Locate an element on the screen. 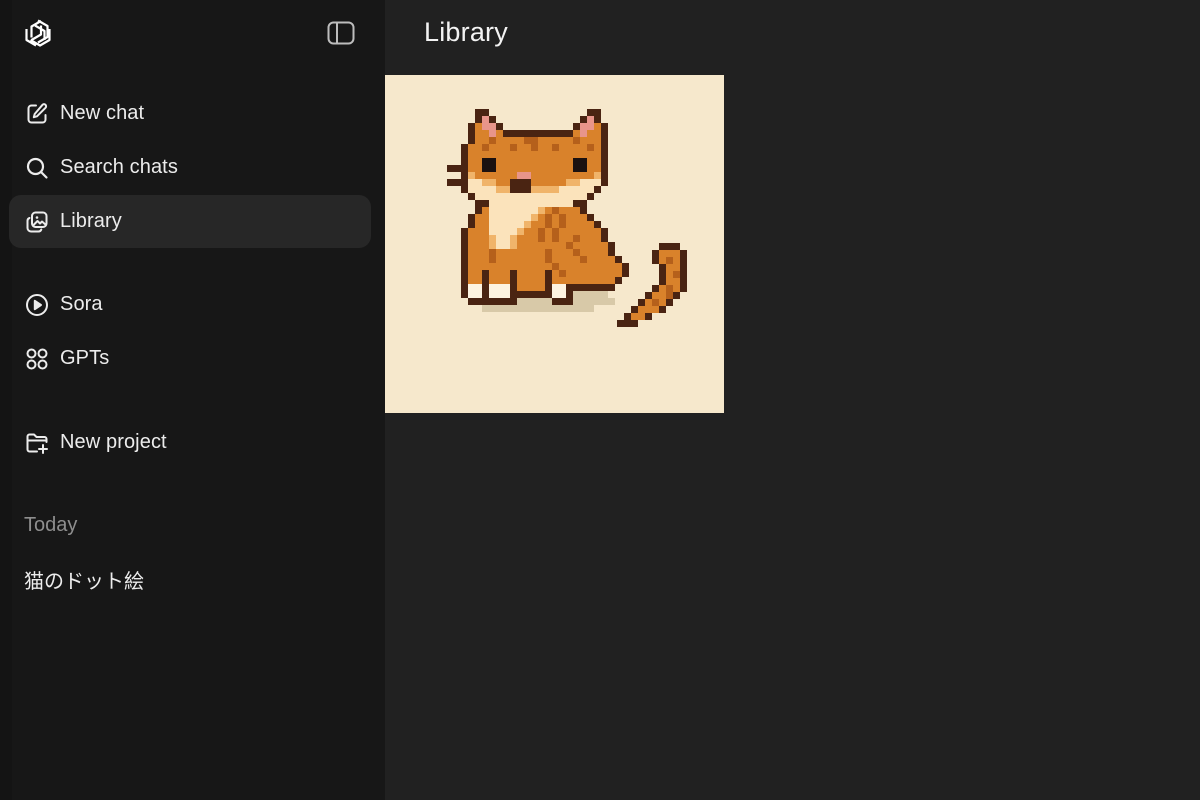 This screenshot has height=800, width=1200. chat-history-item: 猫のドット絵 is located at coordinates (190, 579).